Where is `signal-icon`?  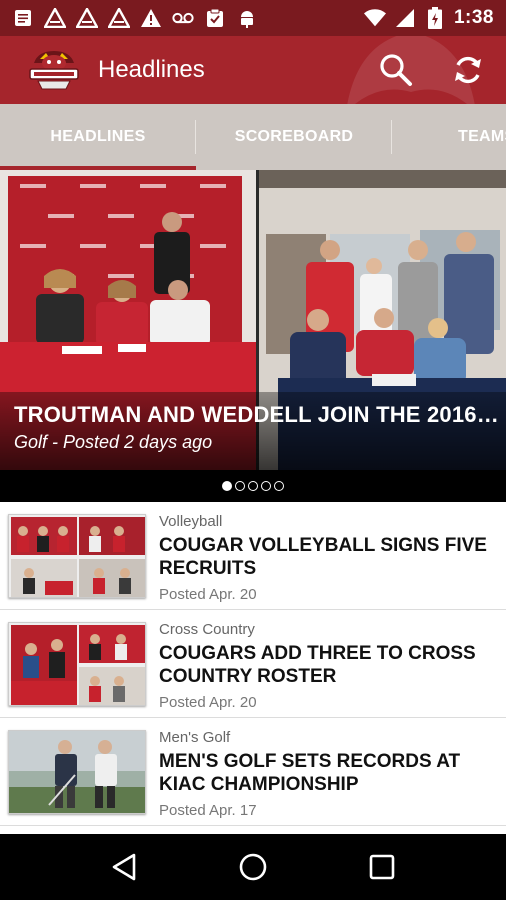 signal-icon is located at coordinates (405, 18).